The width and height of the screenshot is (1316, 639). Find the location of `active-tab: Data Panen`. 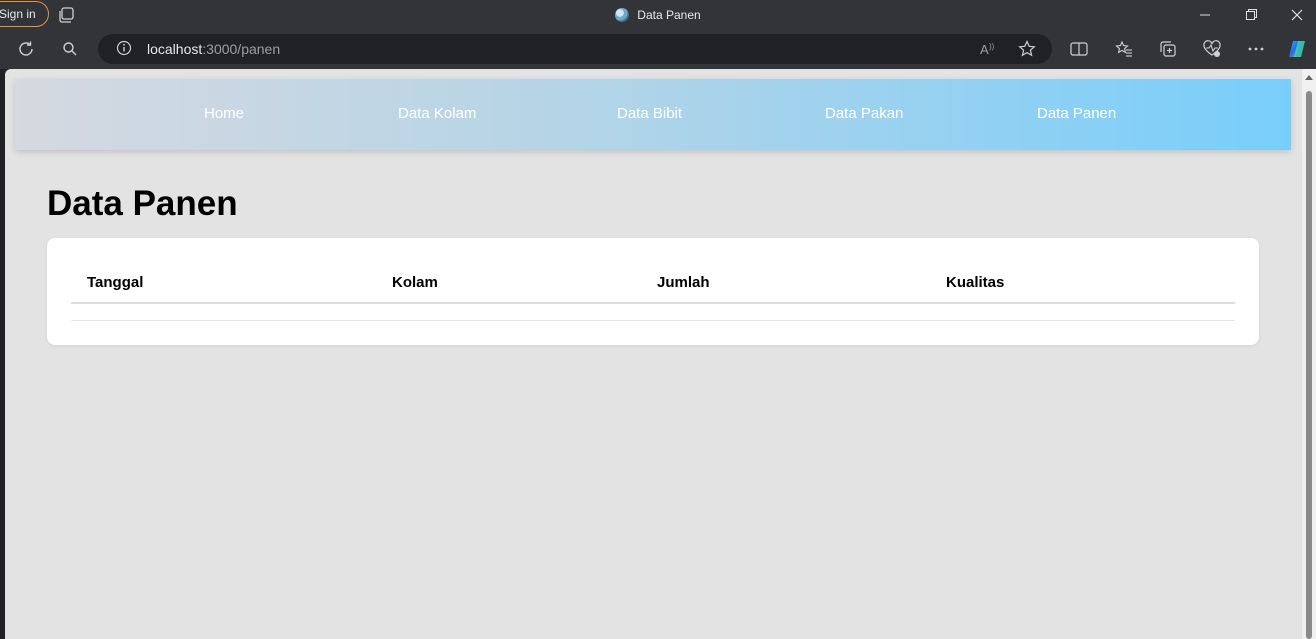

active-tab: Data Panen is located at coordinates (658, 14).